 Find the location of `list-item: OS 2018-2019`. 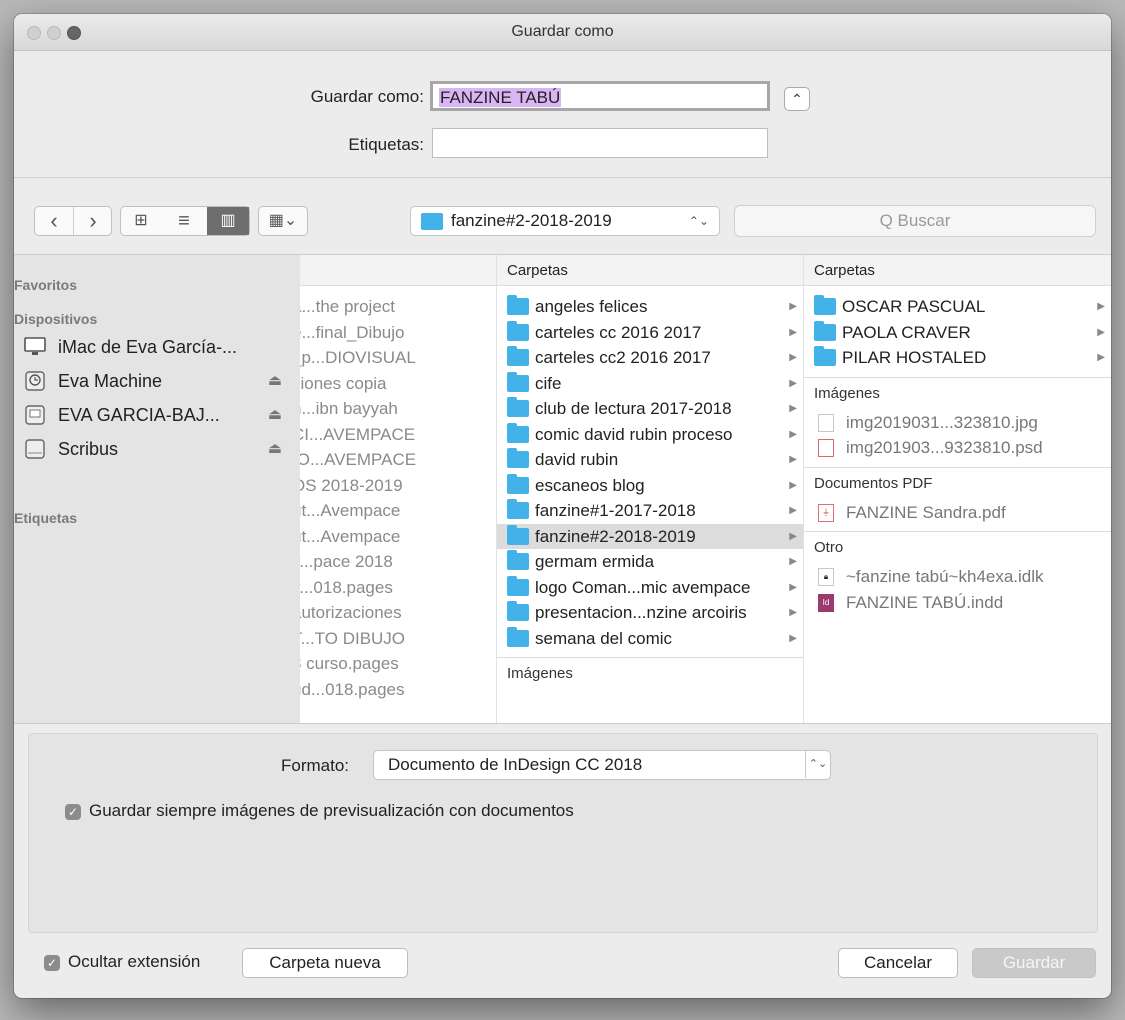

list-item: OS 2018-2019 is located at coordinates (394, 486).